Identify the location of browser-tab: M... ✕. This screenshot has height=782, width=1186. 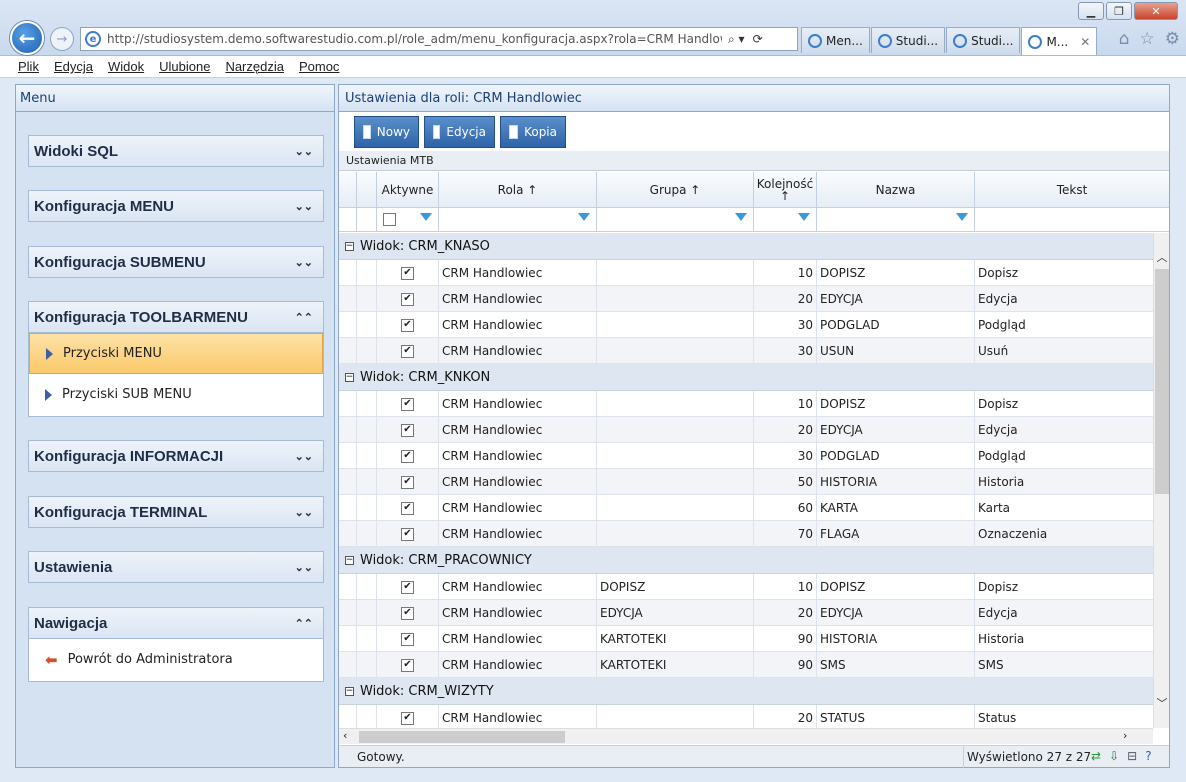
(1059, 41).